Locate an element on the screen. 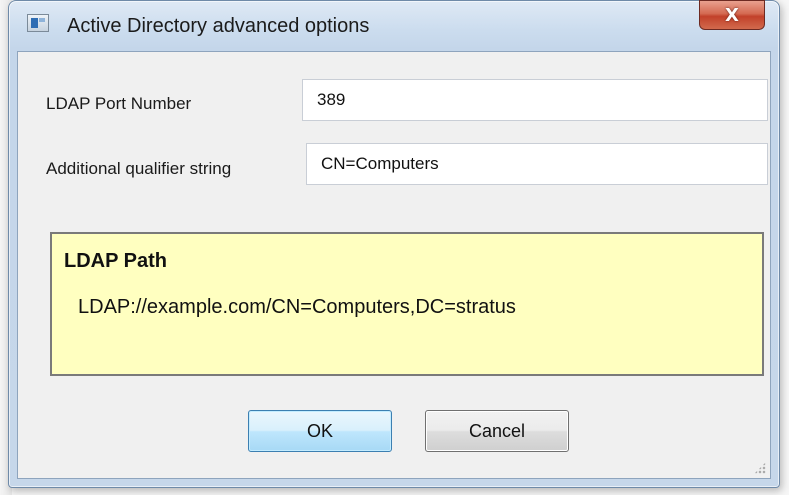 The width and height of the screenshot is (789, 495). cancel-button-label: Cancel is located at coordinates (497, 430).